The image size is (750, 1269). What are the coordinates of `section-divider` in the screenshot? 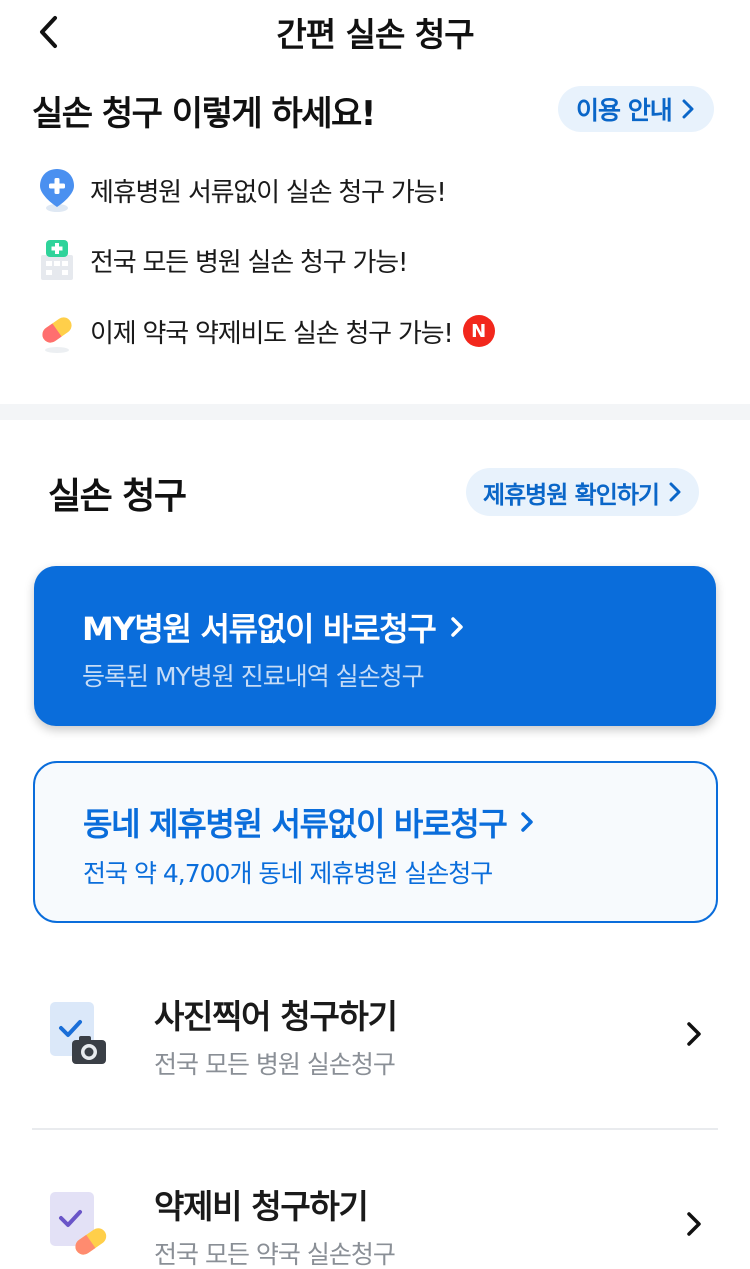 It's located at (375, 412).